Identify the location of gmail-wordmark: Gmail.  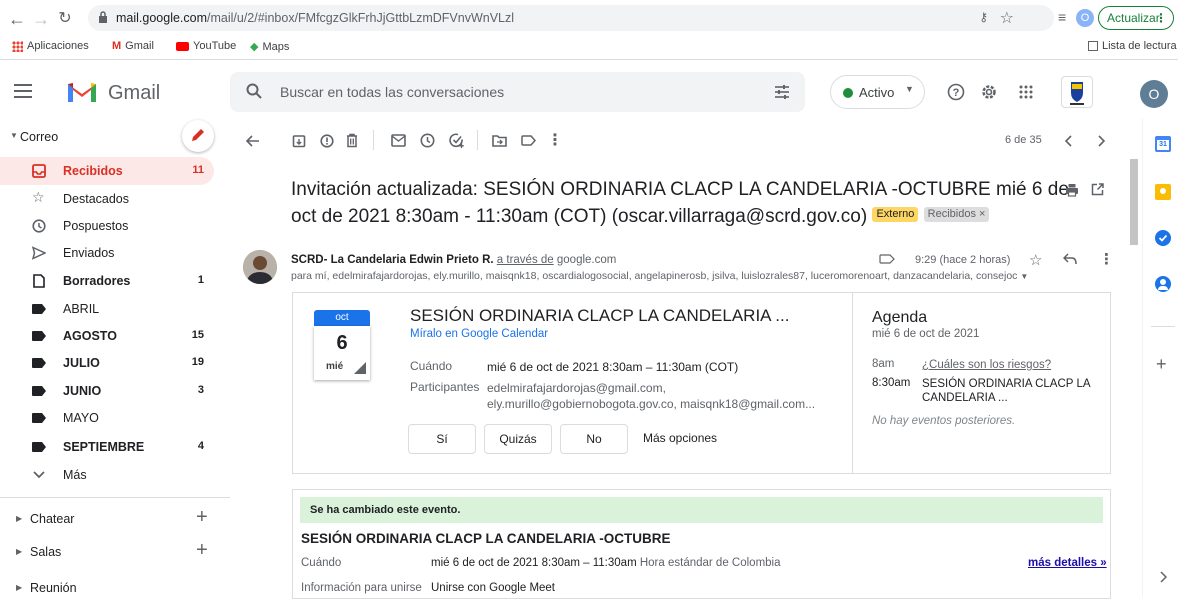
(134, 93).